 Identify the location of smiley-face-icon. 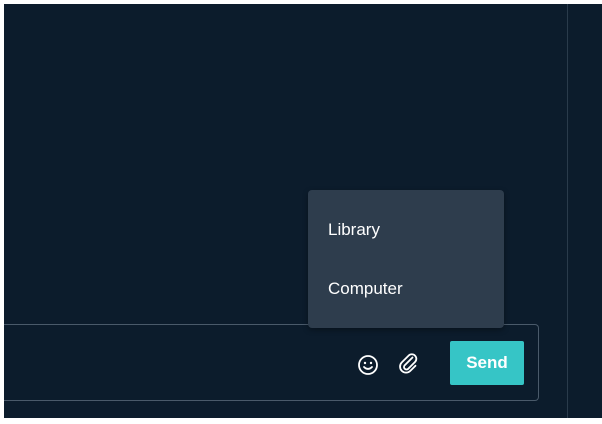
(368, 365).